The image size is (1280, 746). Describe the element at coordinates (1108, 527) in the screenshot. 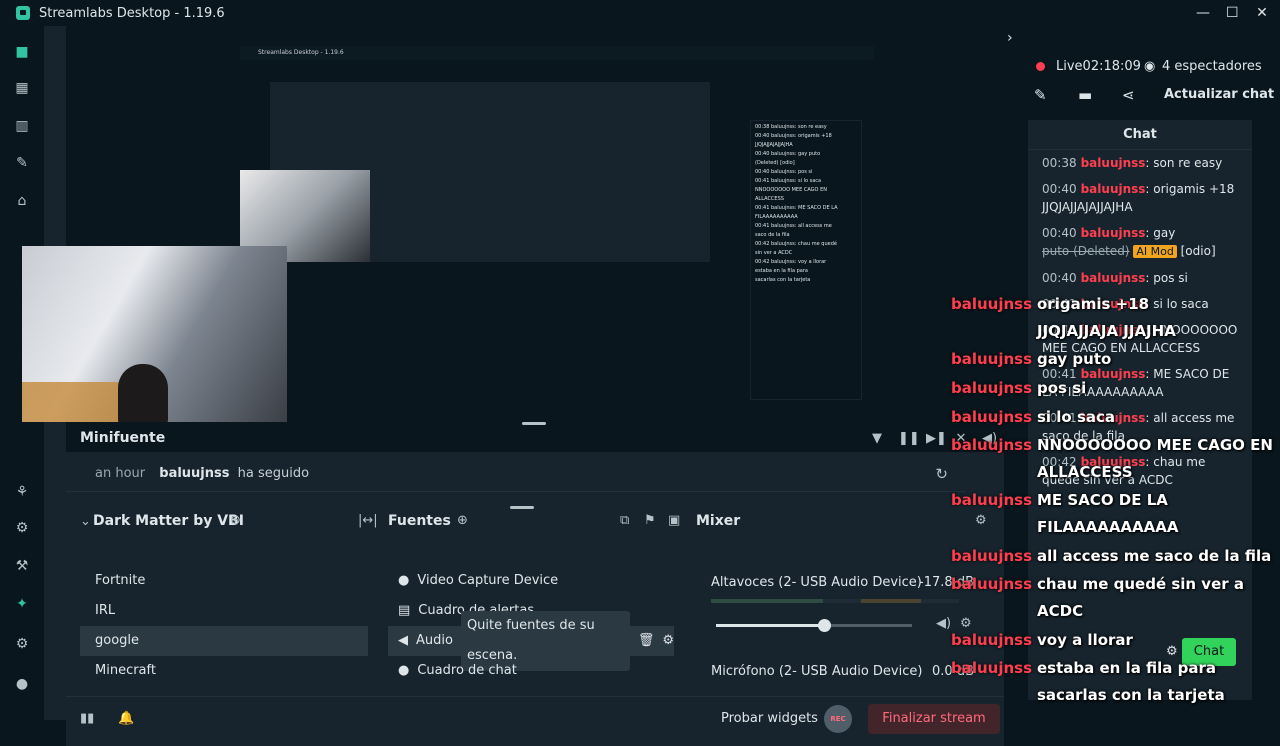

I see `overlay-line: FILAAAAAAAAAA` at that location.